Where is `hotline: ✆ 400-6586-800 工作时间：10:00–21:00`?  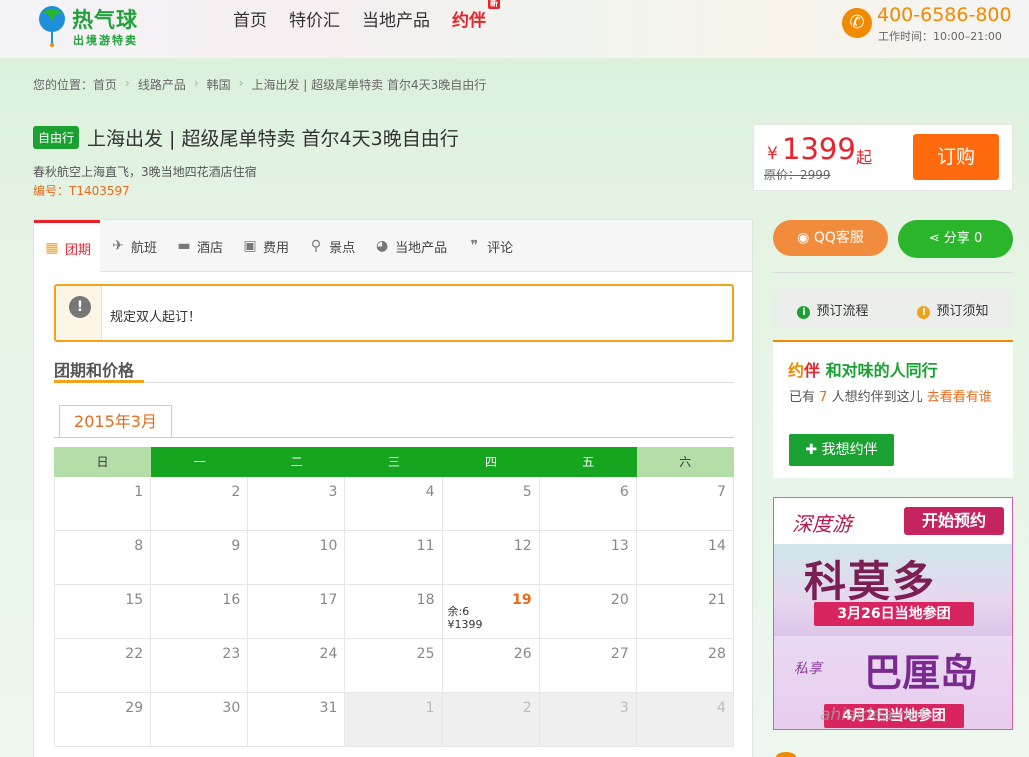 hotline: ✆ 400-6586-800 工作时间：10:00–21:00 is located at coordinates (932, 24).